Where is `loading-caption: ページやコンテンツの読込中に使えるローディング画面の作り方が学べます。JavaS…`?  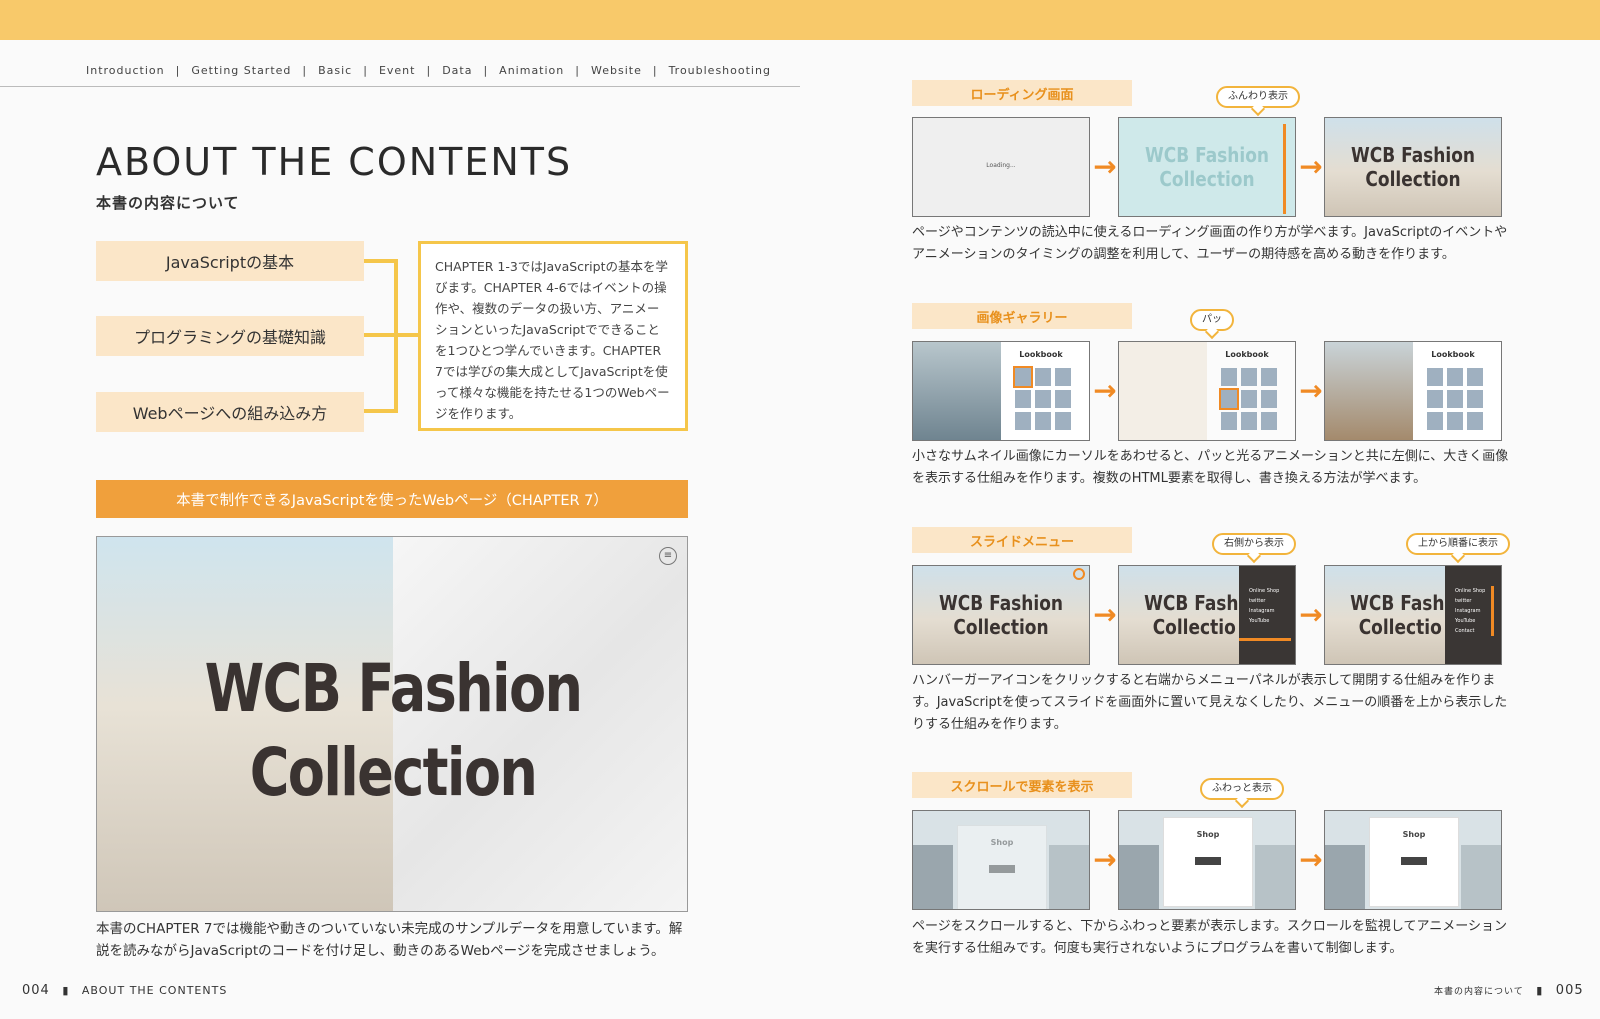
loading-caption: ページやコンテンツの読込中に使えるローディング画面の作り方が学べます。JavaS… is located at coordinates (1210, 243).